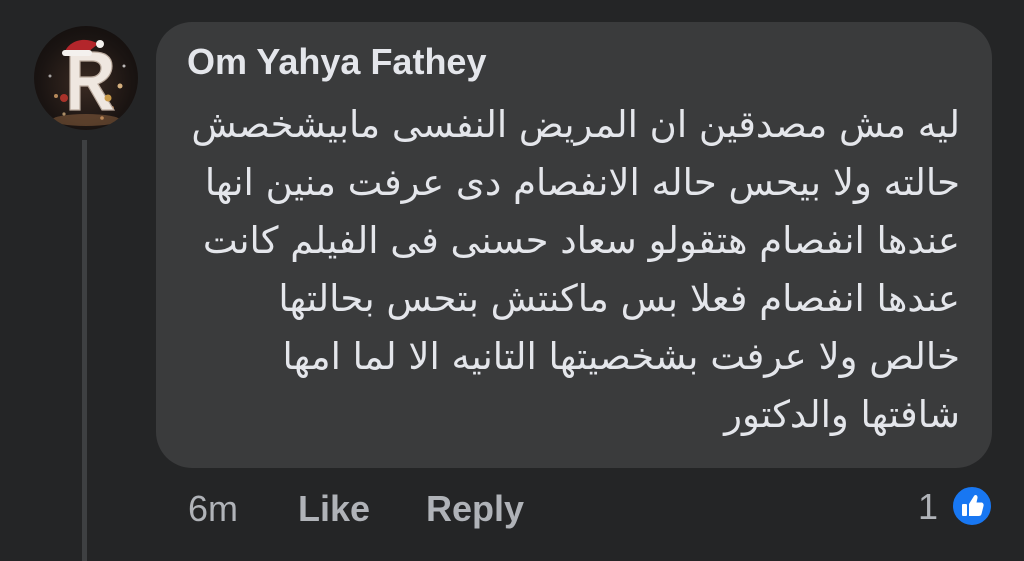 The image size is (1024, 561). What do you see at coordinates (336, 62) in the screenshot?
I see `comment-author-name: Om Yahya Fathey` at bounding box center [336, 62].